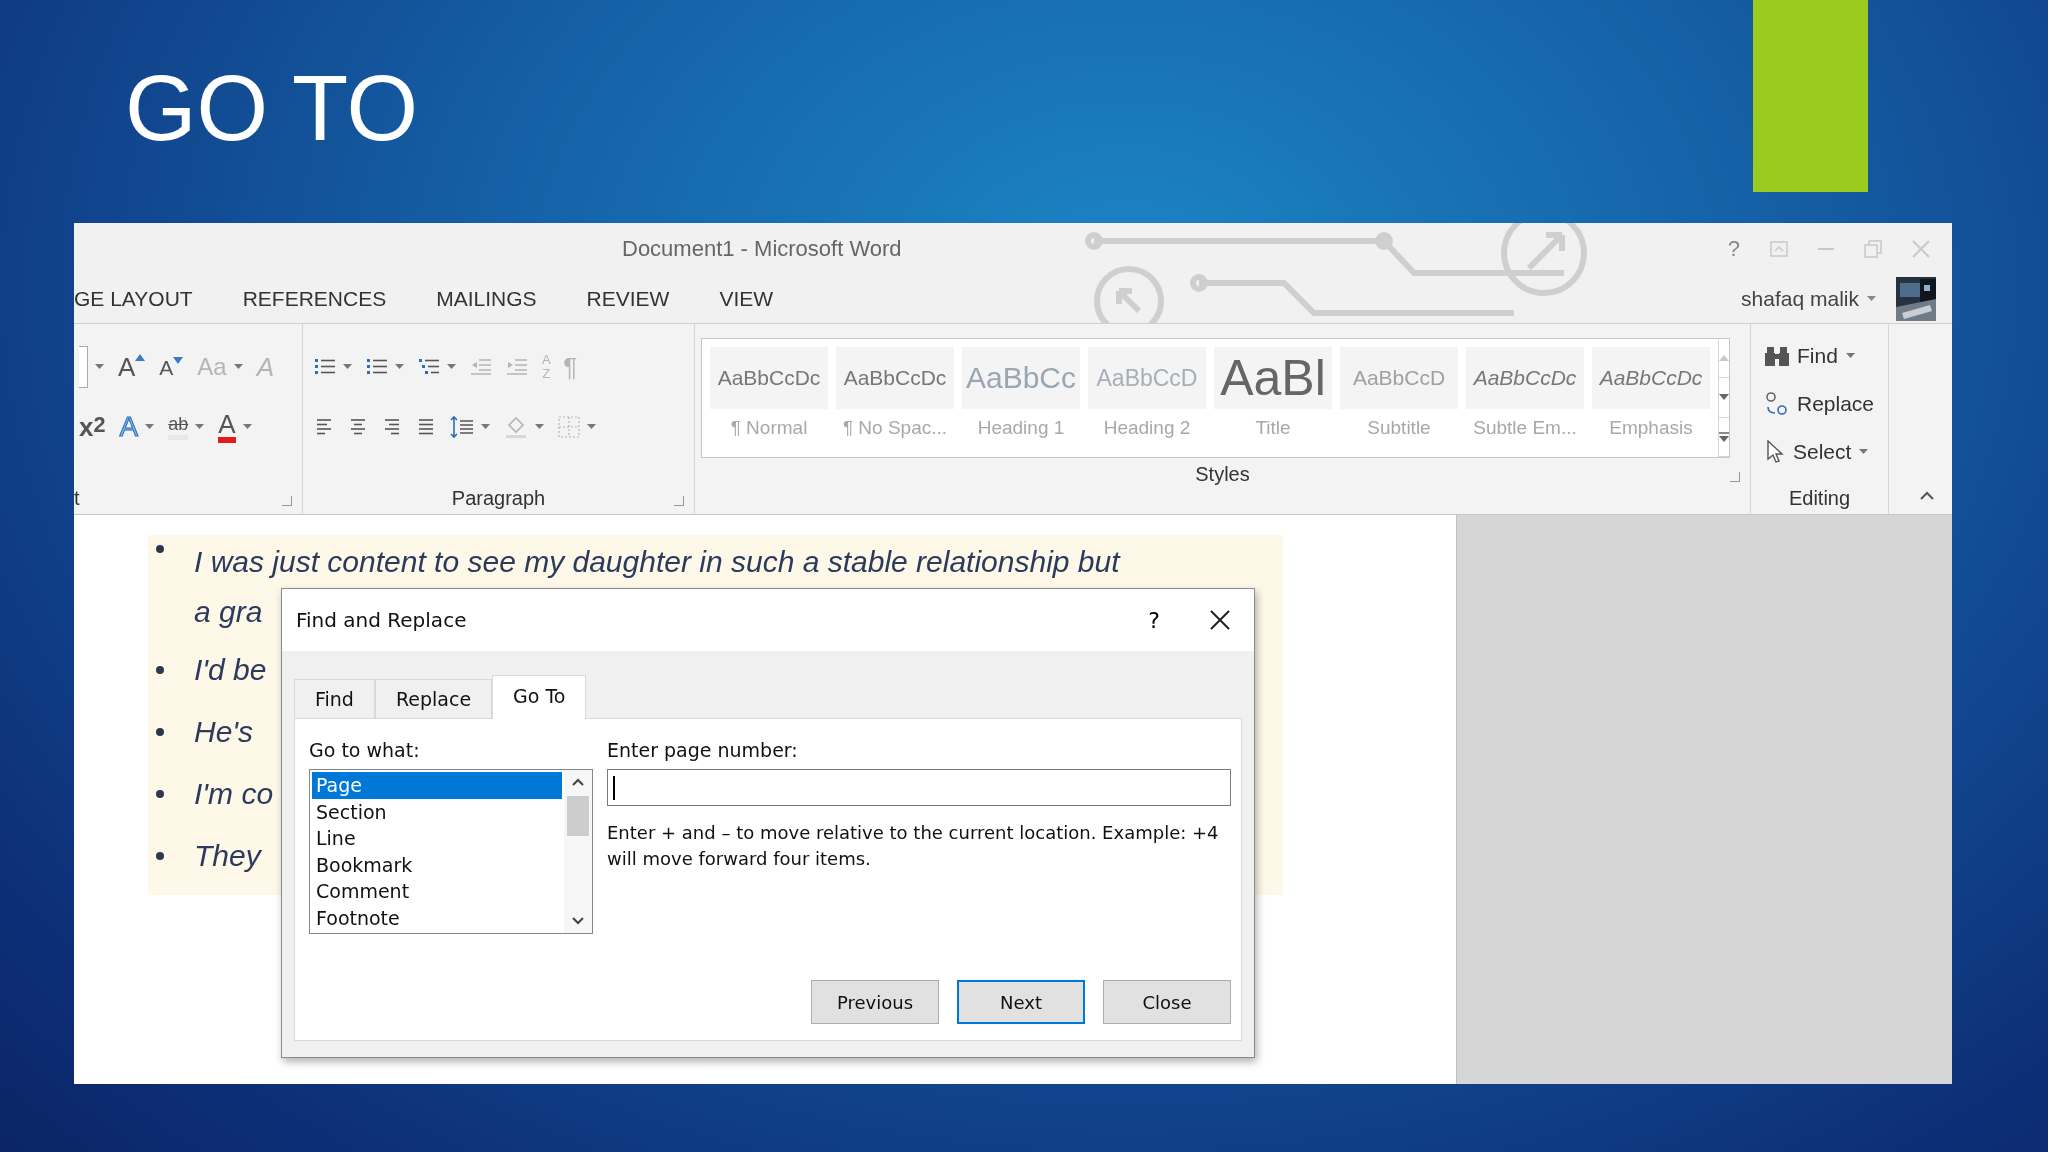 The image size is (2048, 1152). What do you see at coordinates (1154, 620) in the screenshot?
I see `help-button: ?` at bounding box center [1154, 620].